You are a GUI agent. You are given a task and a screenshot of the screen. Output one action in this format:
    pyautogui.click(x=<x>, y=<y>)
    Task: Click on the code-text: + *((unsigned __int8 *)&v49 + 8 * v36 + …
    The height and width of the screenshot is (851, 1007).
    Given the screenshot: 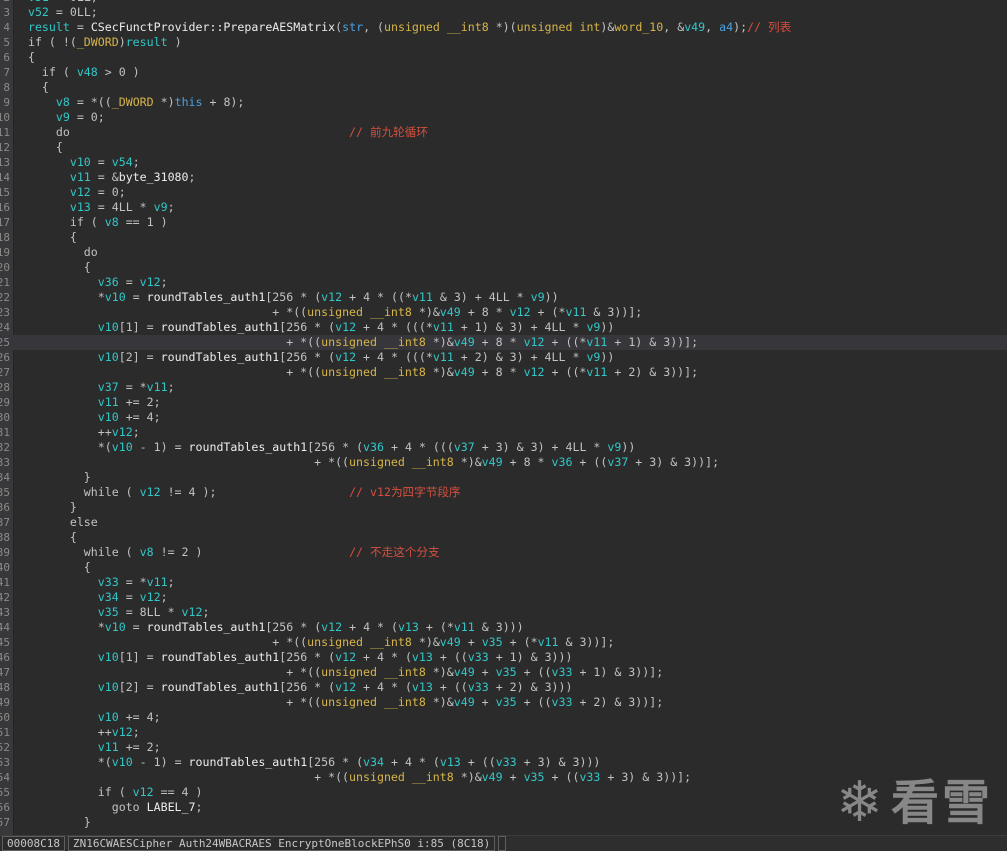 What is the action you would take?
    pyautogui.click(x=367, y=462)
    